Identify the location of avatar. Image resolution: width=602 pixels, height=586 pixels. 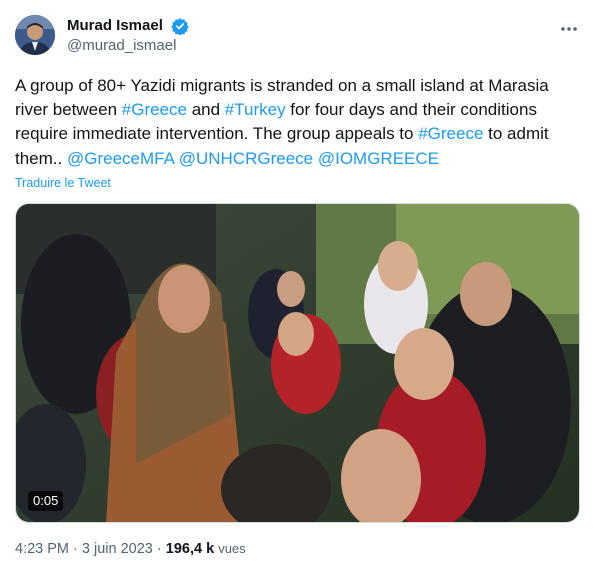
(35, 35).